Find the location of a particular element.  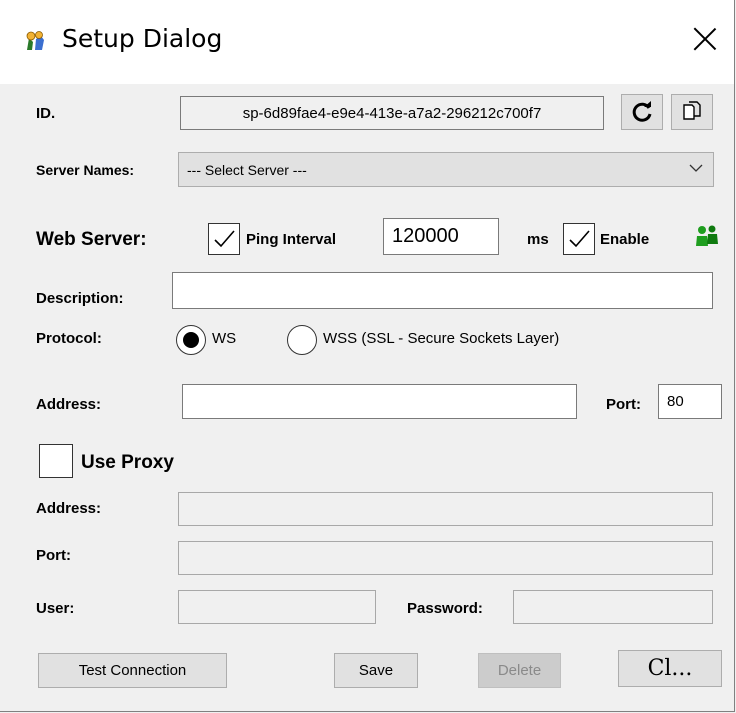

proxy-address-input is located at coordinates (445, 509).